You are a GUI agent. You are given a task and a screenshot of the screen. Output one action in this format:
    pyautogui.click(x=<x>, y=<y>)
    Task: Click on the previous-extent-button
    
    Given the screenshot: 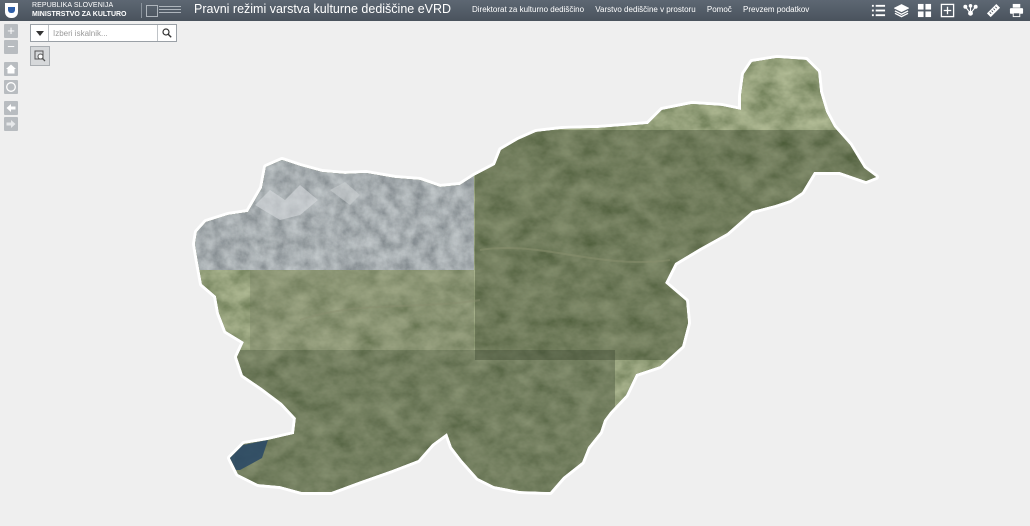 What is the action you would take?
    pyautogui.click(x=11, y=108)
    